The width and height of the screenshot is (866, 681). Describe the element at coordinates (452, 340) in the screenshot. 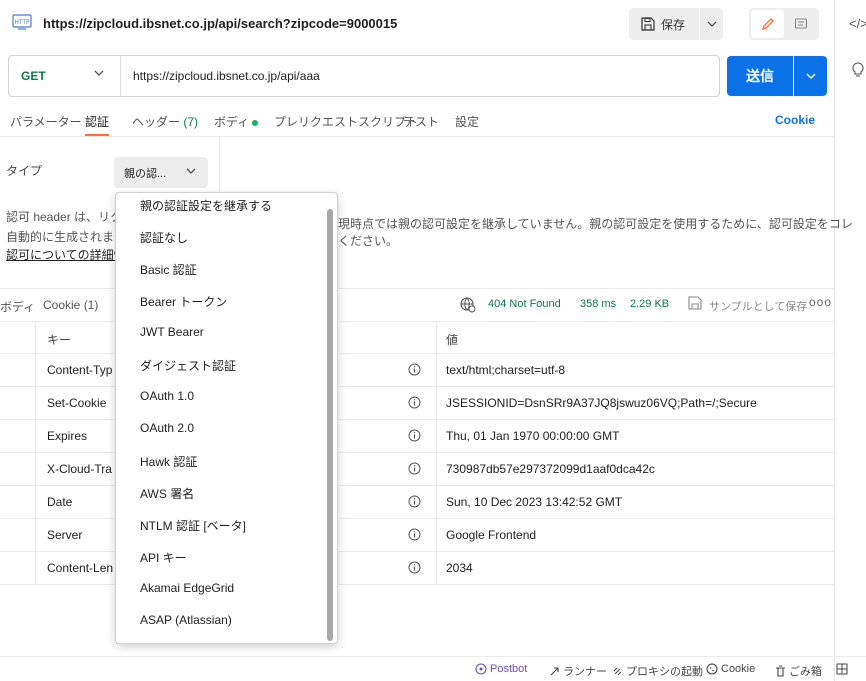

I see `column-header-value: 値` at that location.